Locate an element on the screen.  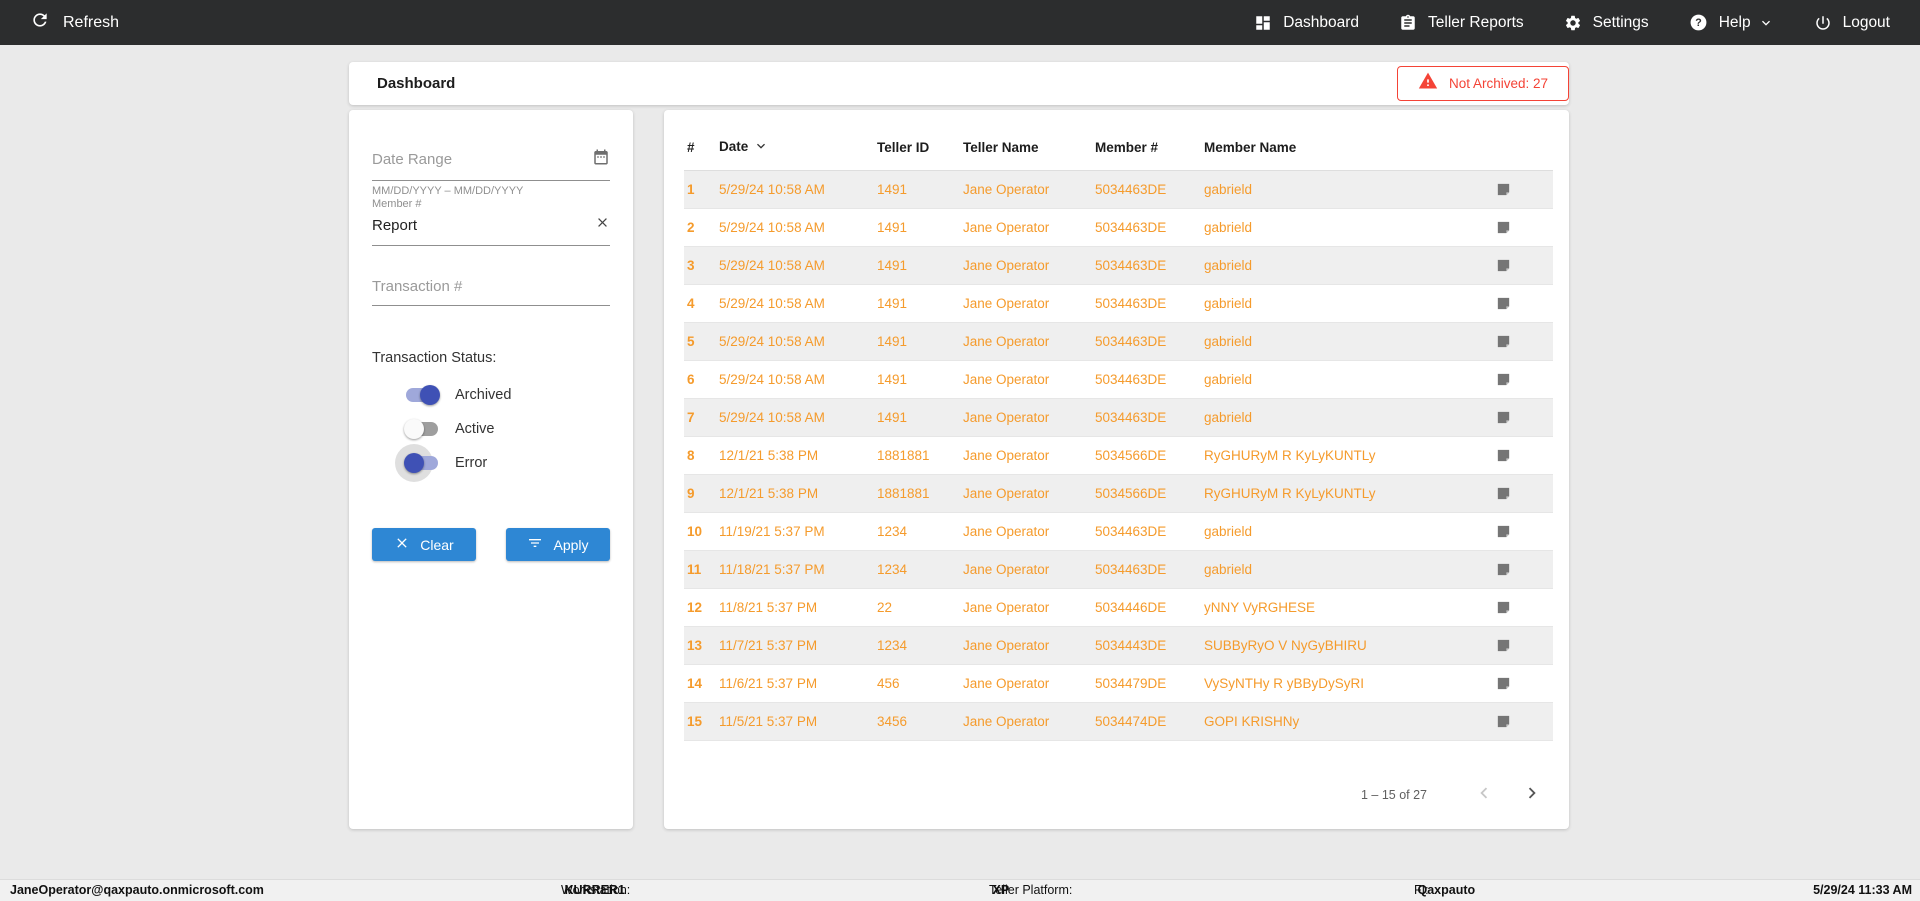
nav-help: ? Help is located at coordinates (1731, 22).